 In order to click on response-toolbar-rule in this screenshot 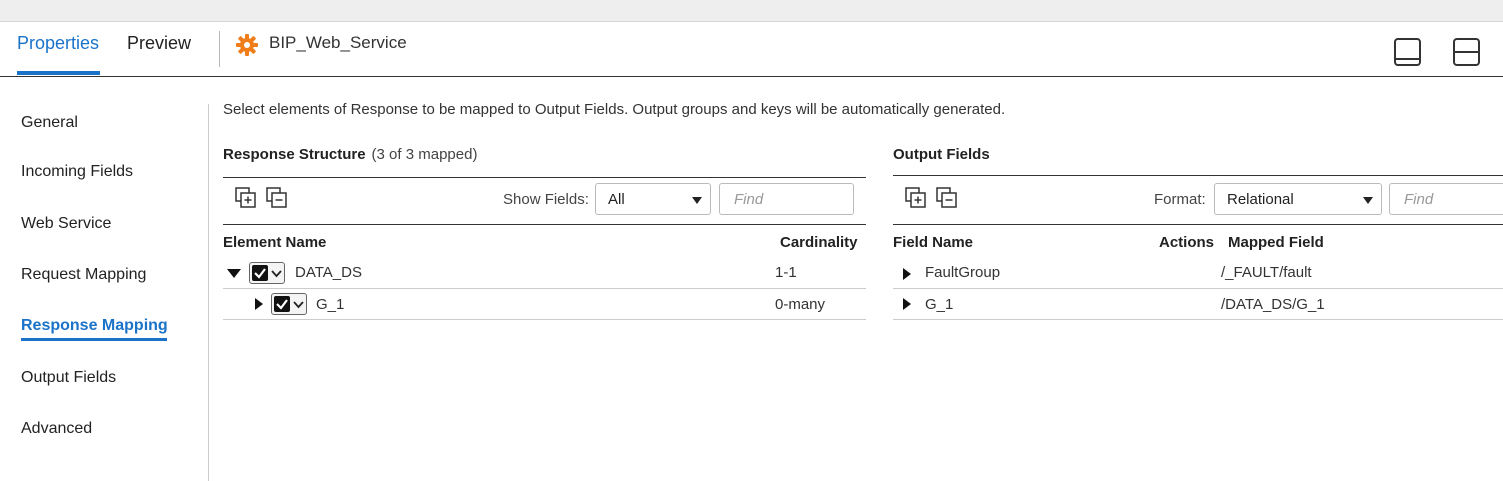, I will do `click(544, 224)`.